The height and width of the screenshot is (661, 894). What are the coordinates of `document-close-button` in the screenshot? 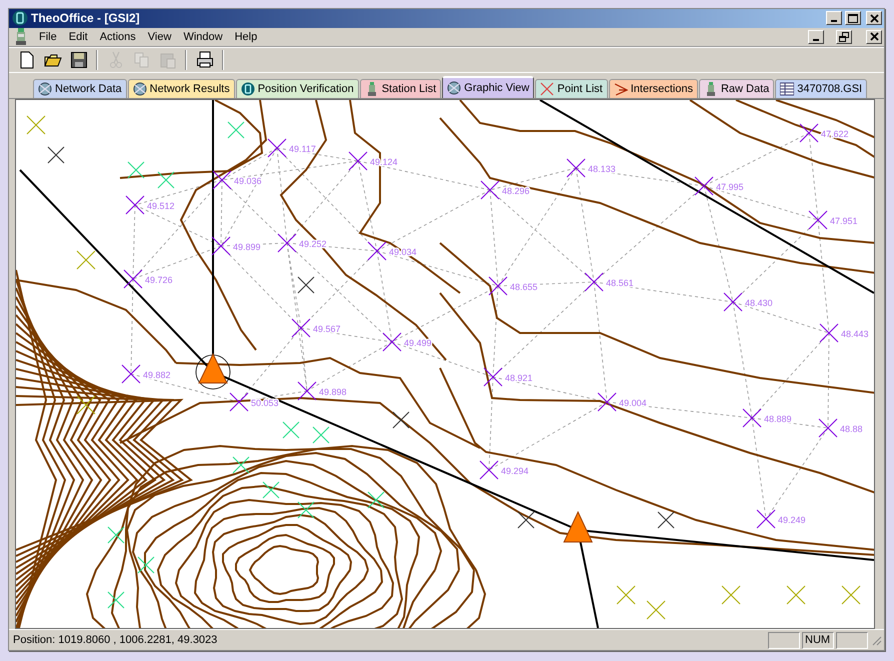 It's located at (874, 37).